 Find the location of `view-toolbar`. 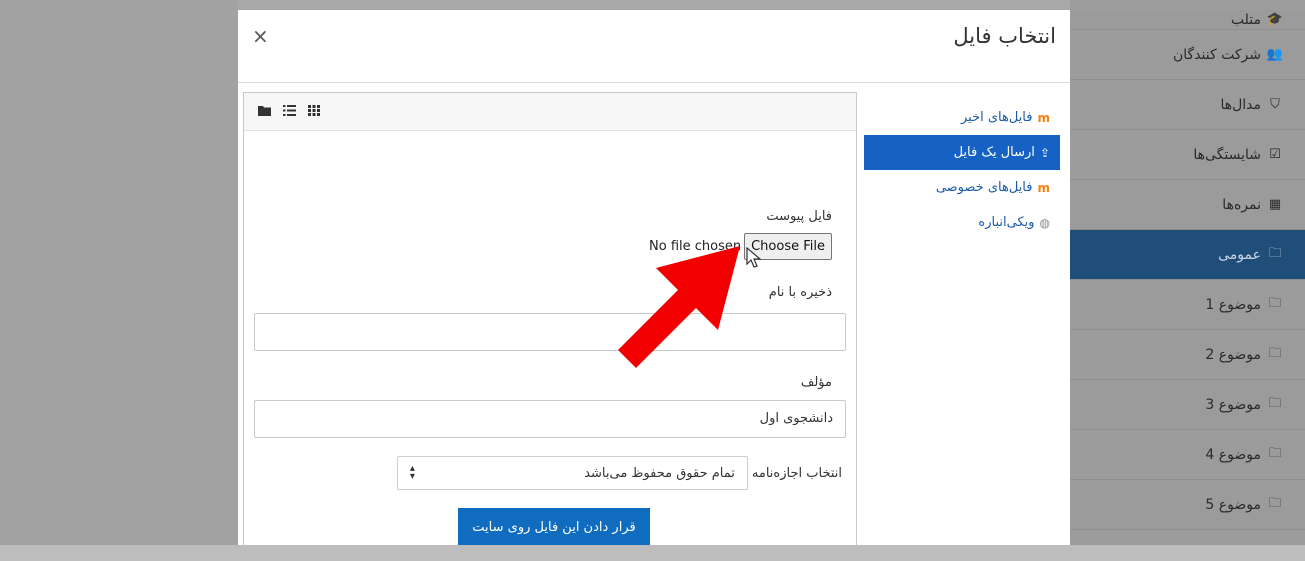

view-toolbar is located at coordinates (550, 112).